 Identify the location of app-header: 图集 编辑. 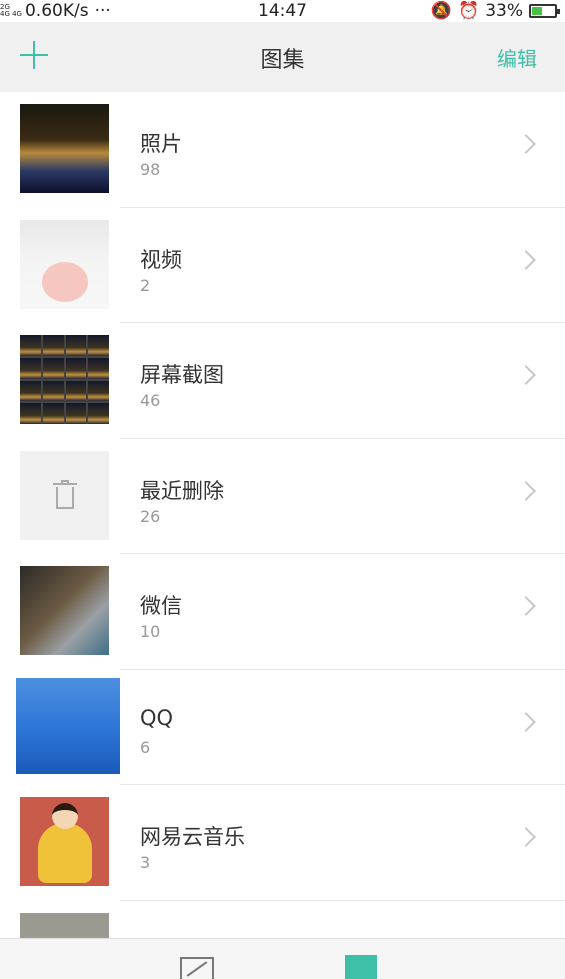
(282, 57).